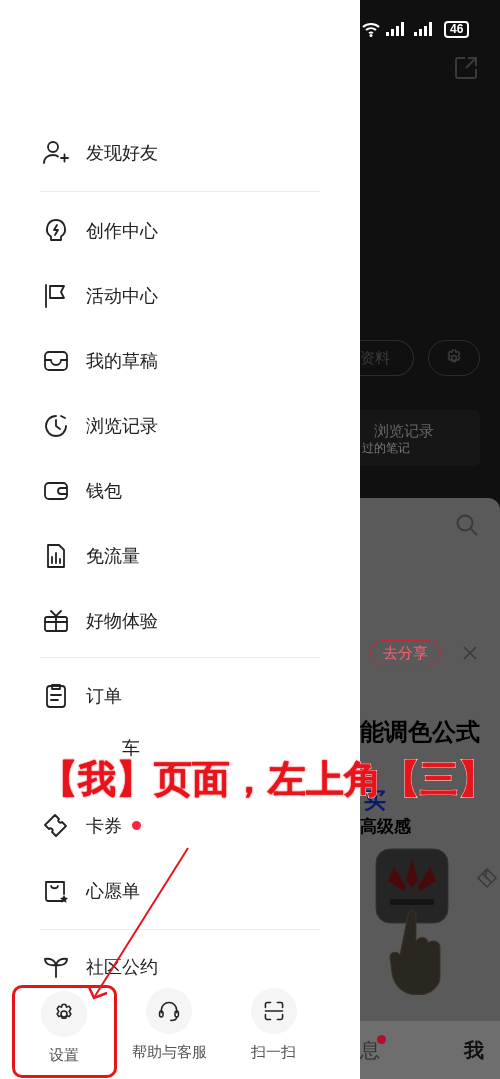  Describe the element at coordinates (131, 747) in the screenshot. I see `menu-item: 车` at that location.